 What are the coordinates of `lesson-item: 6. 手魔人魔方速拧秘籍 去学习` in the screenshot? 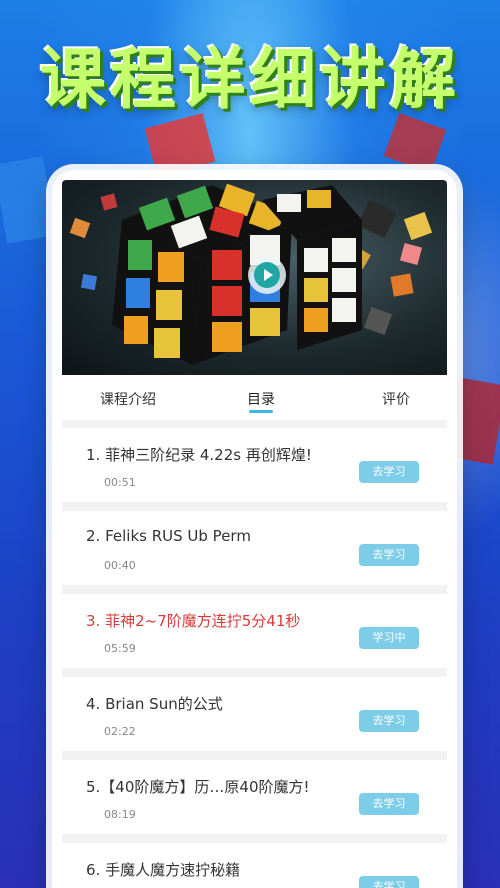 It's located at (254, 865).